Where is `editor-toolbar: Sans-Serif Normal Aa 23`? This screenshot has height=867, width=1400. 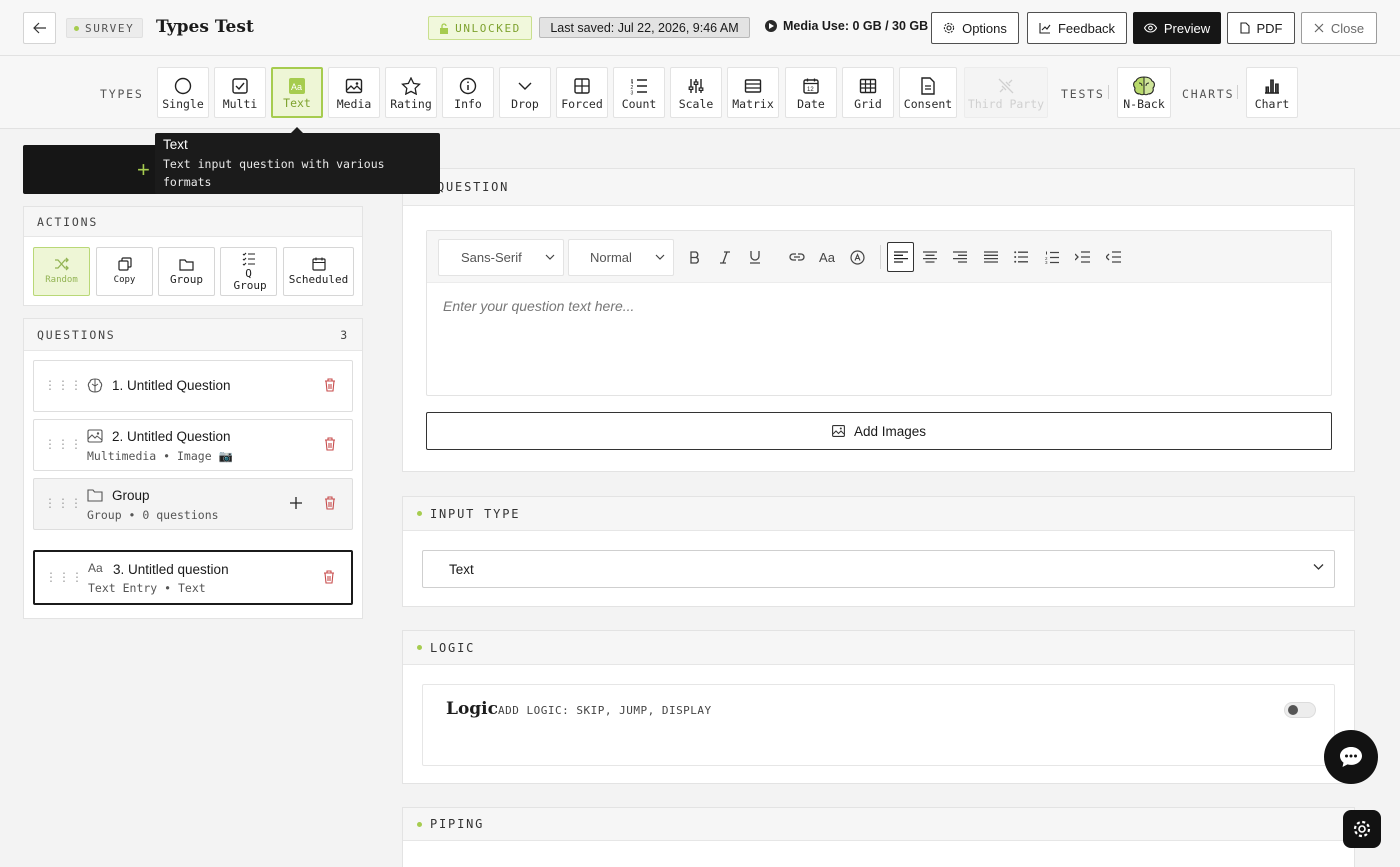
editor-toolbar: Sans-Serif Normal Aa 23 is located at coordinates (879, 257).